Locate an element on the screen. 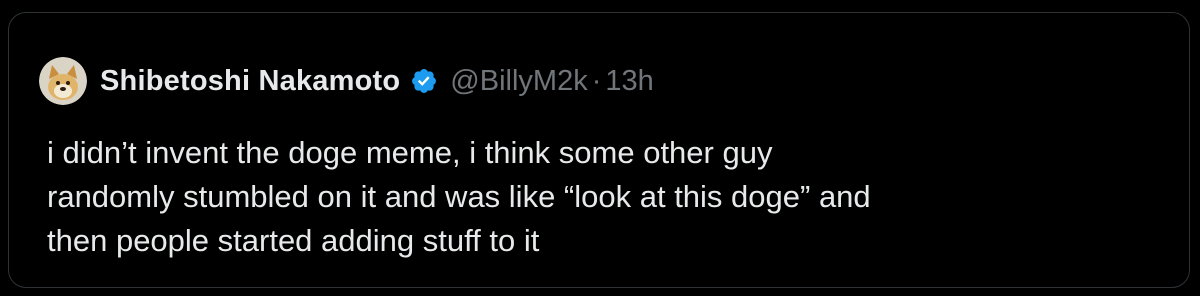 The image size is (1200, 296). author-handle: @BillyM2k is located at coordinates (518, 81).